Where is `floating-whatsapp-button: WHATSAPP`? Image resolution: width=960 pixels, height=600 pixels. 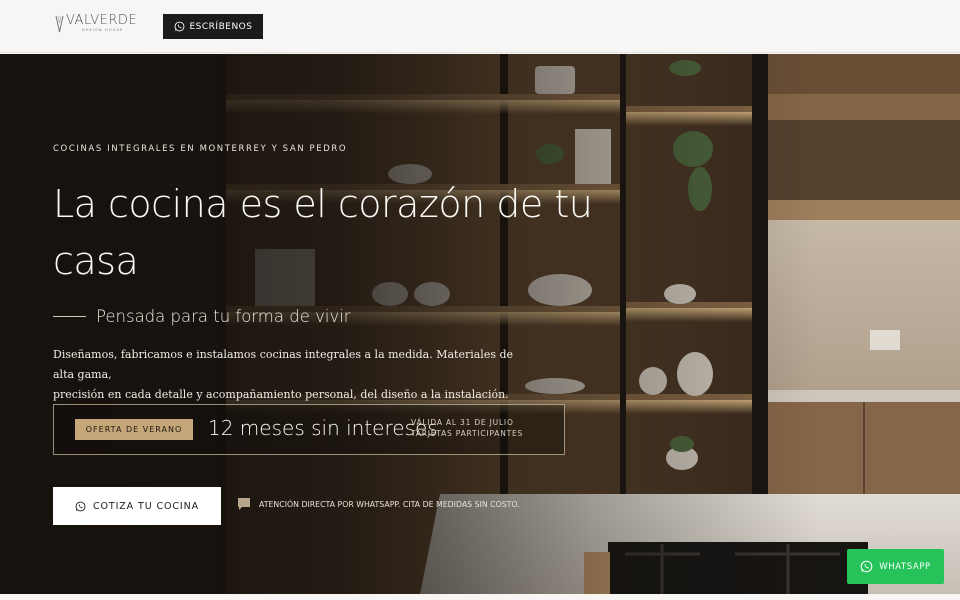 floating-whatsapp-button: WHATSAPP is located at coordinates (895, 566).